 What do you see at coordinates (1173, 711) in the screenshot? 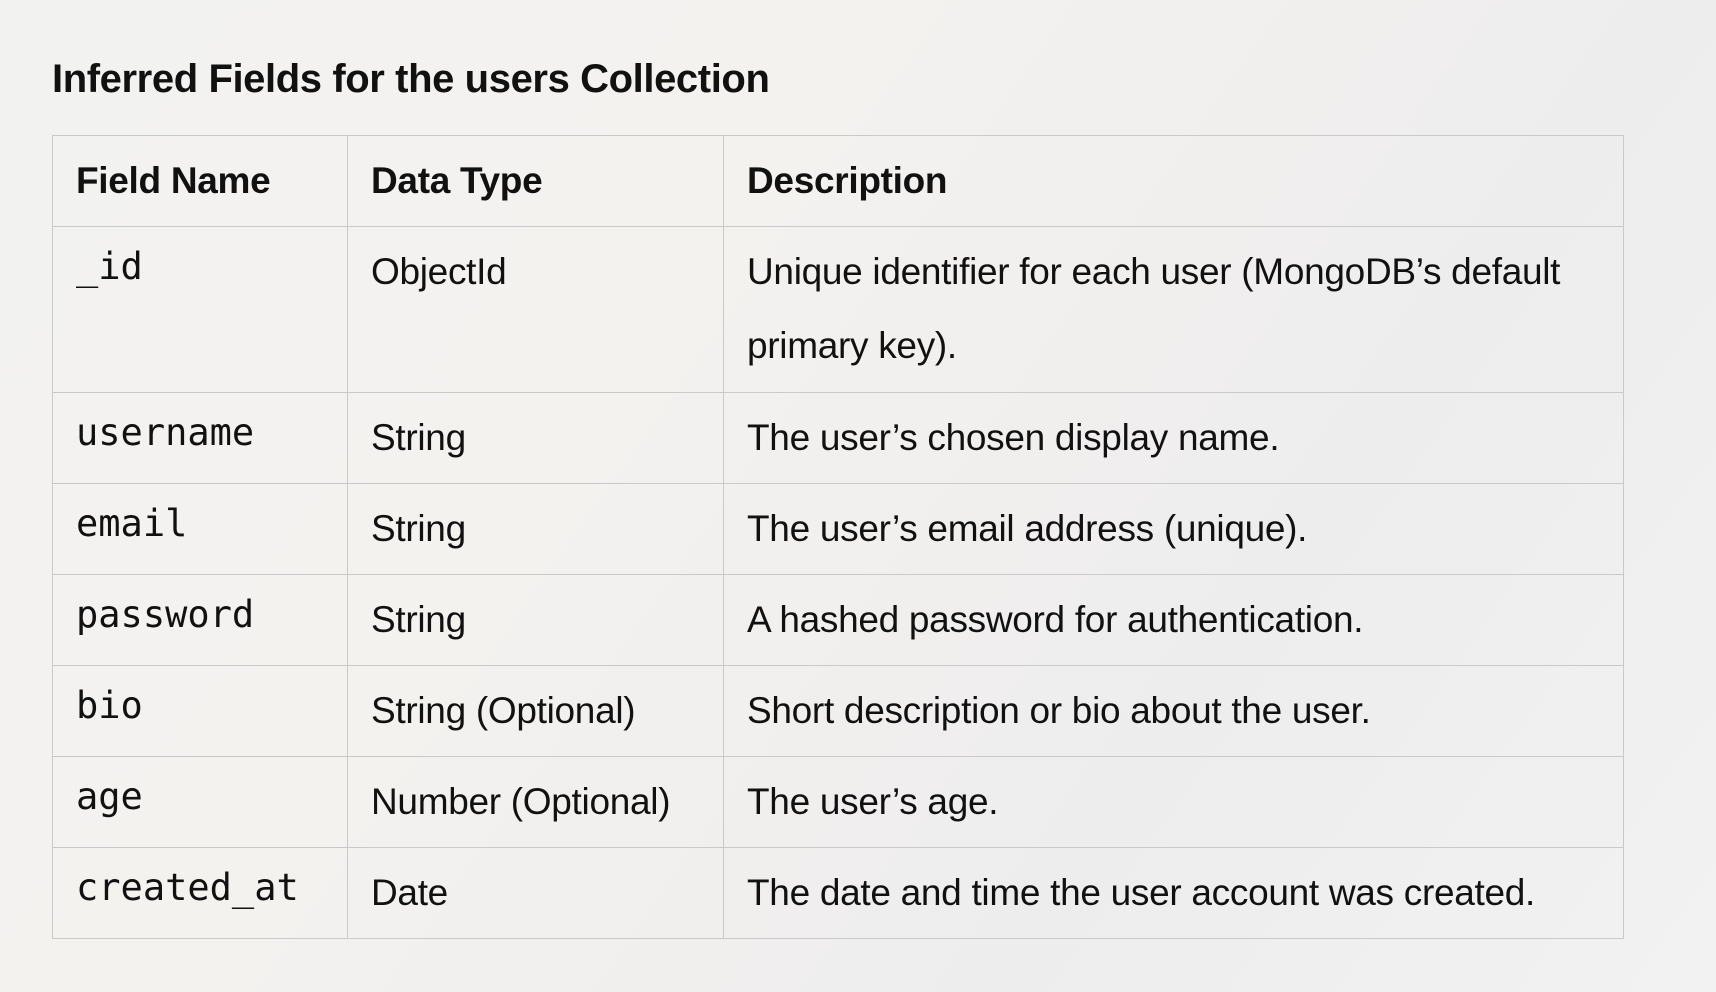
I see `description-cell: Short description or bio about the user.` at bounding box center [1173, 711].